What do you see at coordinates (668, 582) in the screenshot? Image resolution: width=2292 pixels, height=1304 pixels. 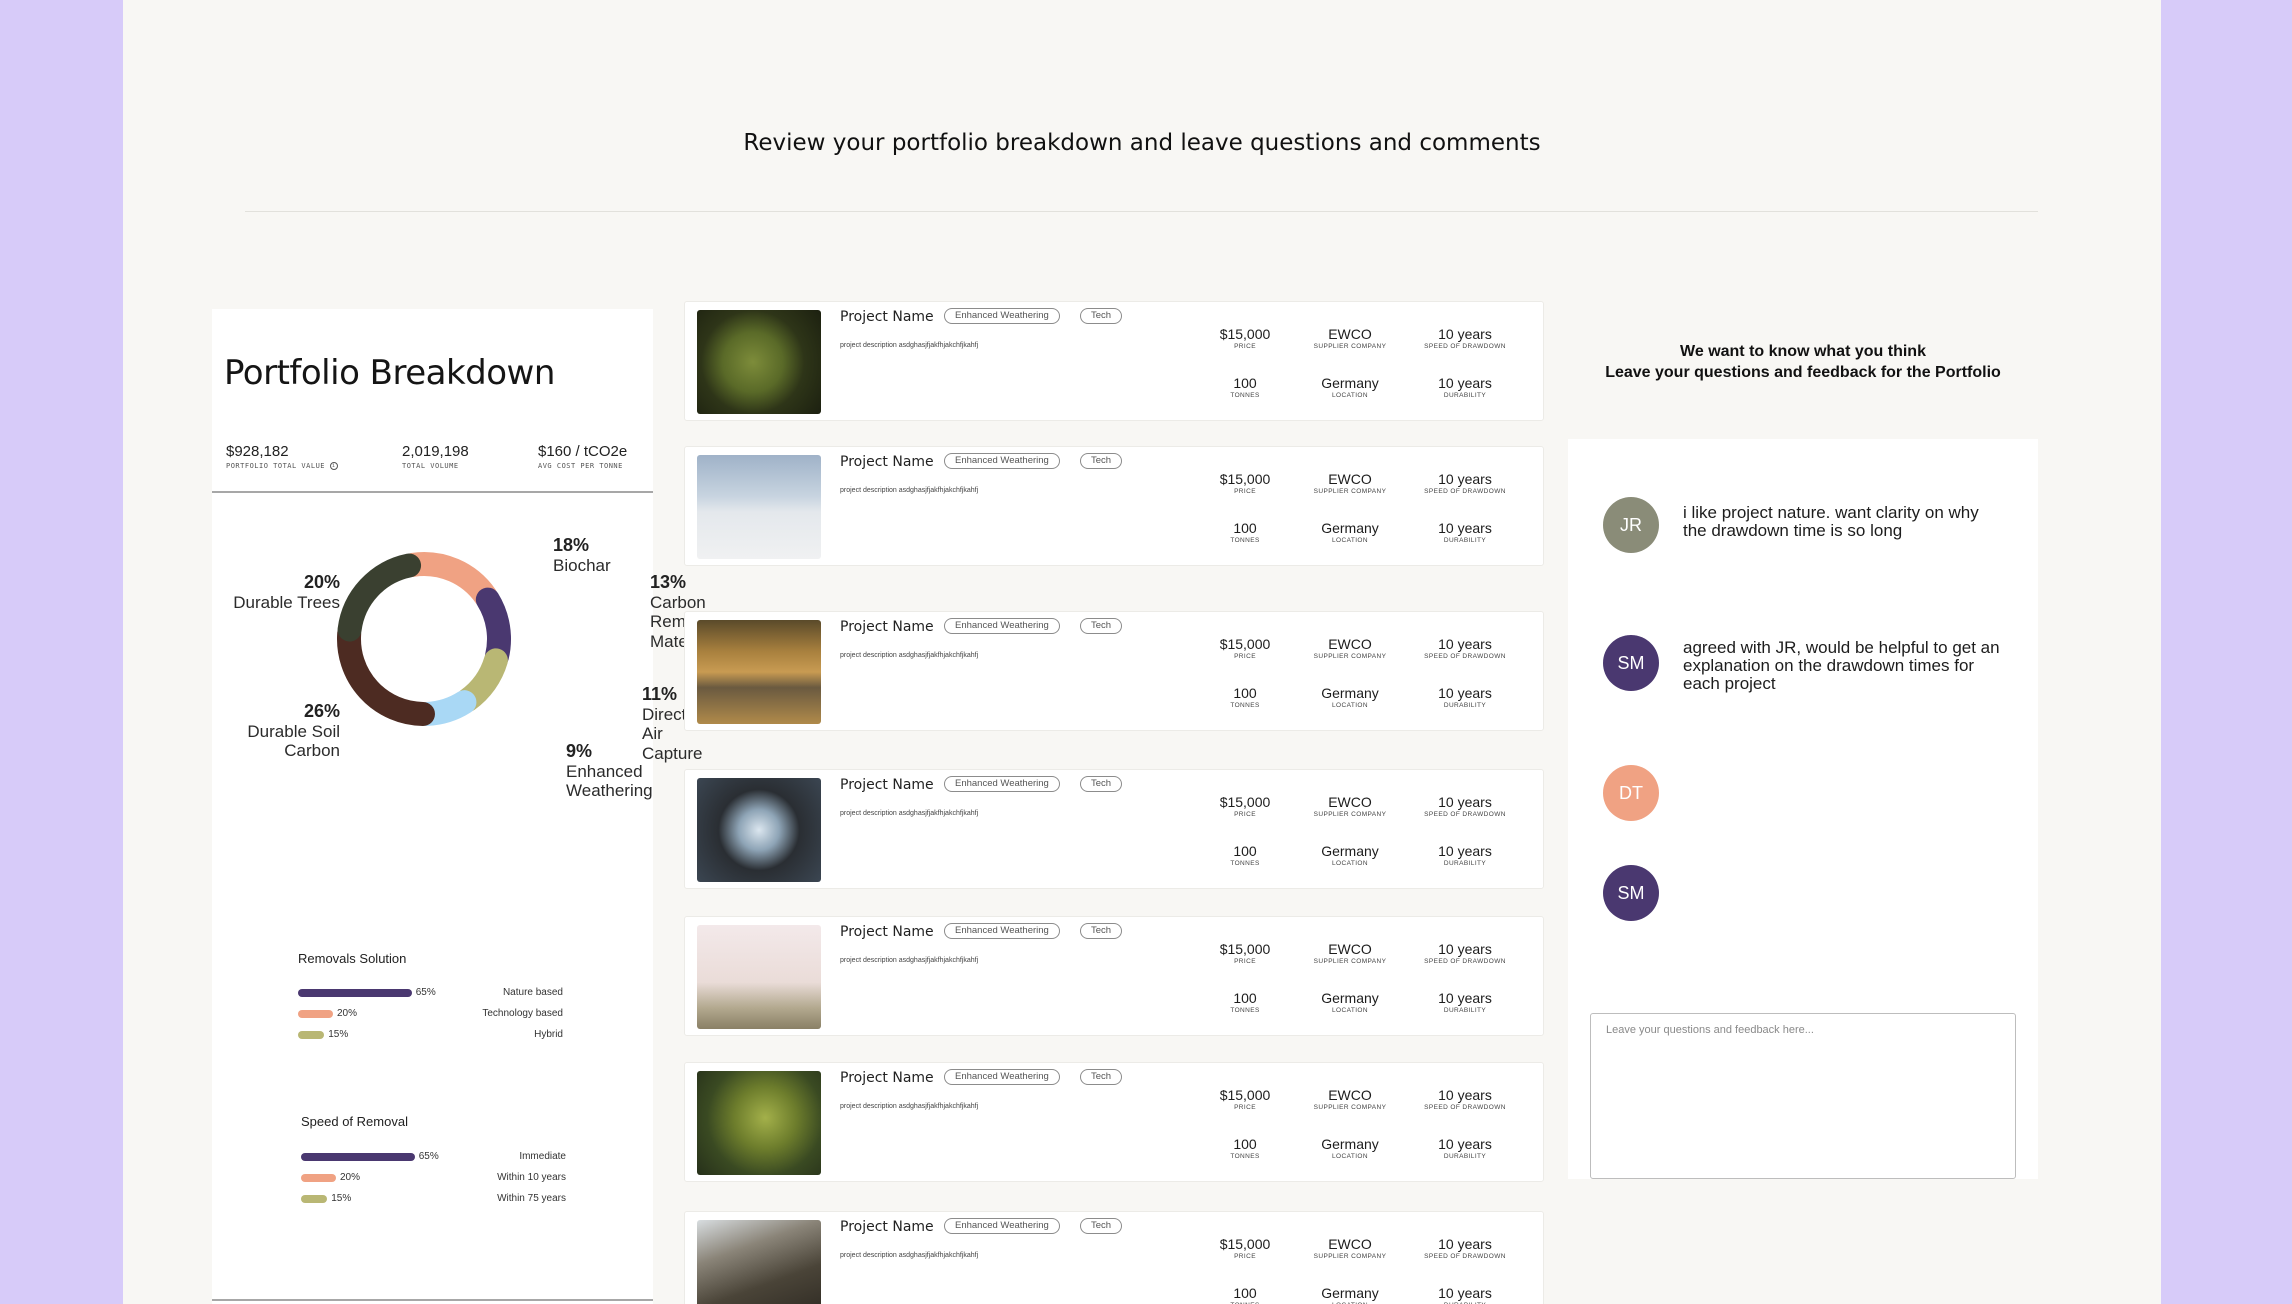 I see `label-carbon-removed-pct: 13%` at bounding box center [668, 582].